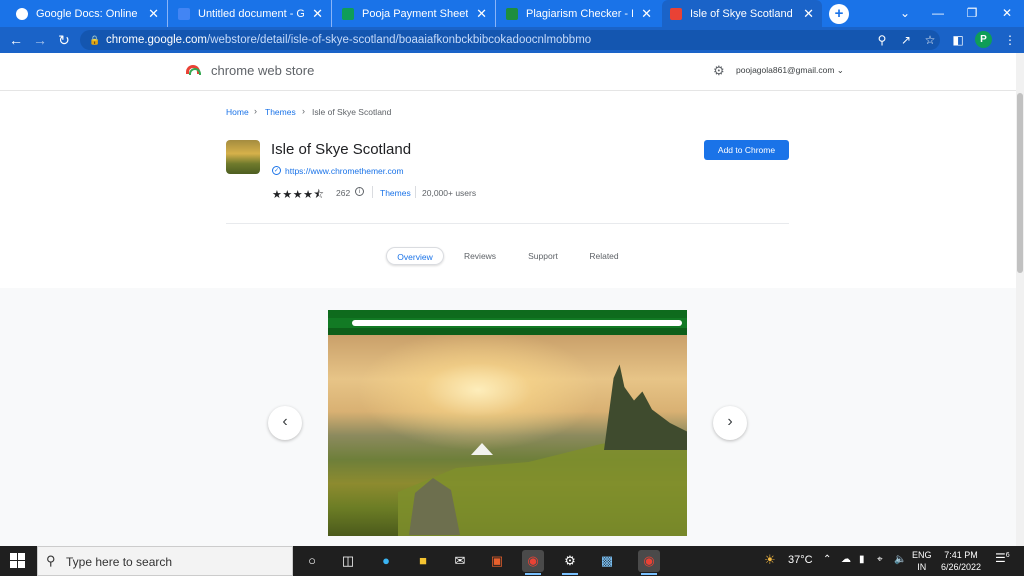 The image size is (1024, 576). I want to click on task-view-icon: ◫, so click(348, 561).